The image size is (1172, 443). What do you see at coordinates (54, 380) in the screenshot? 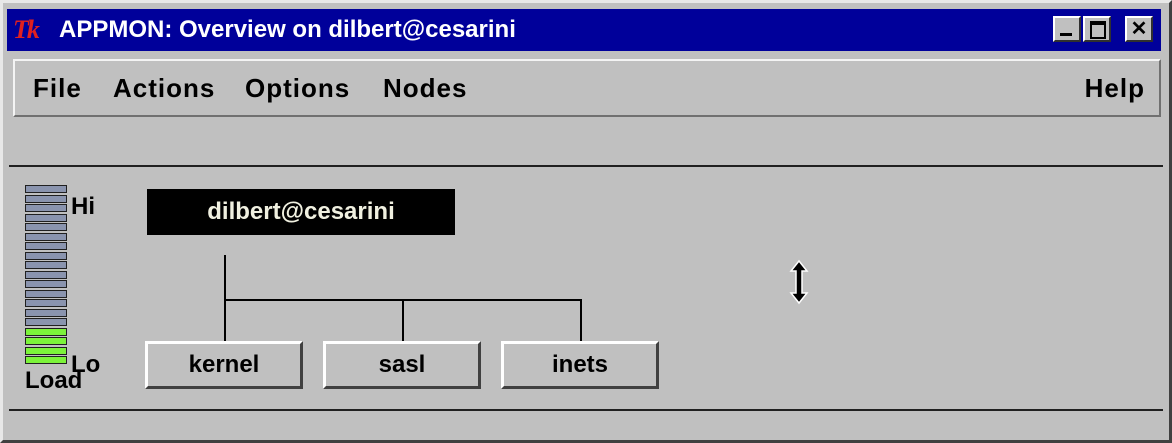
I see `load-label: Load` at bounding box center [54, 380].